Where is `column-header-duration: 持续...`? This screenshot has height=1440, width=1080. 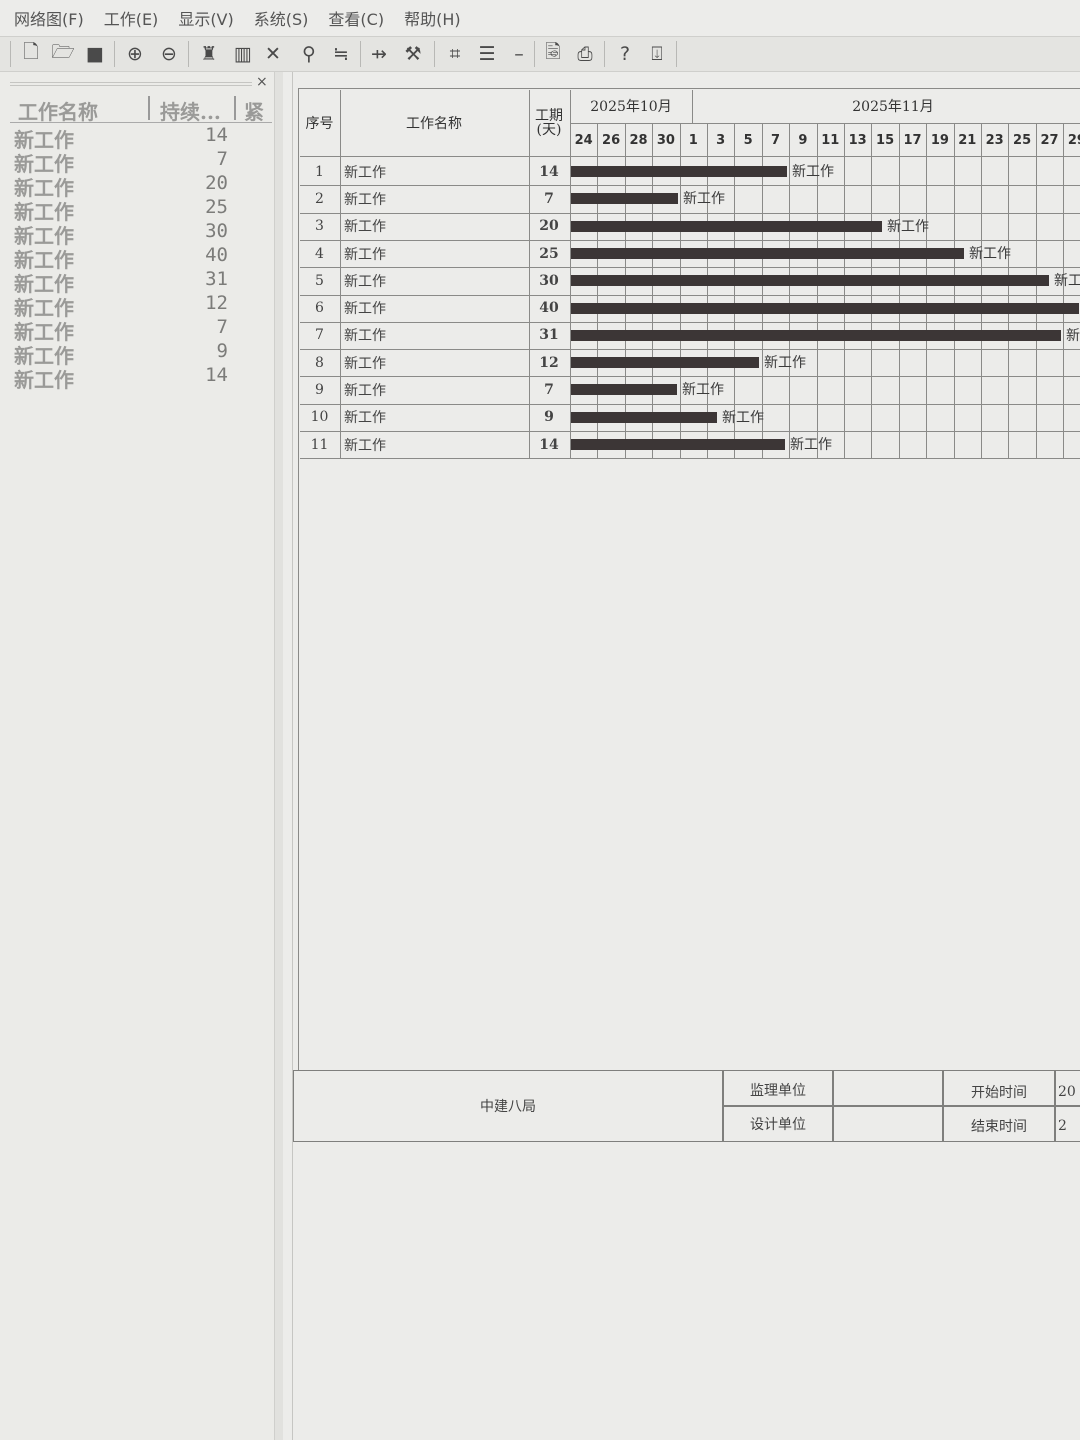 column-header-duration: 持续... is located at coordinates (190, 110).